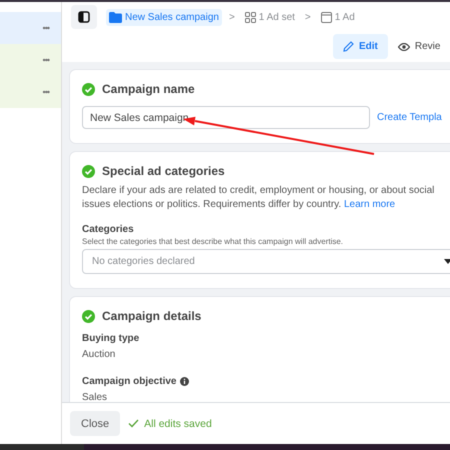  What do you see at coordinates (370, 204) in the screenshot?
I see `learn-more-link: Learn more` at bounding box center [370, 204].